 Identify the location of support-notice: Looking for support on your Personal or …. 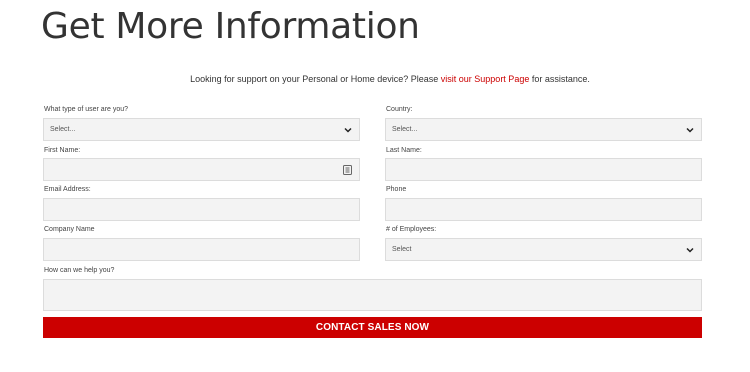
(375, 79).